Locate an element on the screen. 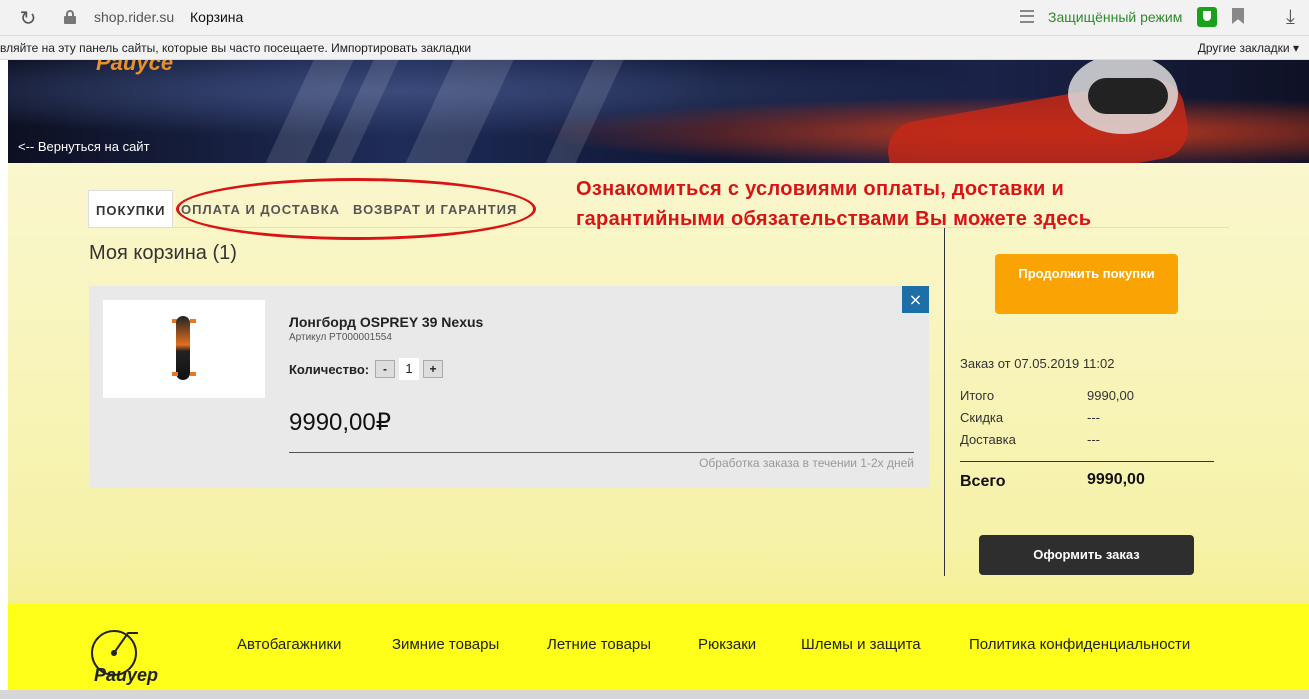 The width and height of the screenshot is (1309, 699). quantity-decrease-button: - is located at coordinates (385, 369).